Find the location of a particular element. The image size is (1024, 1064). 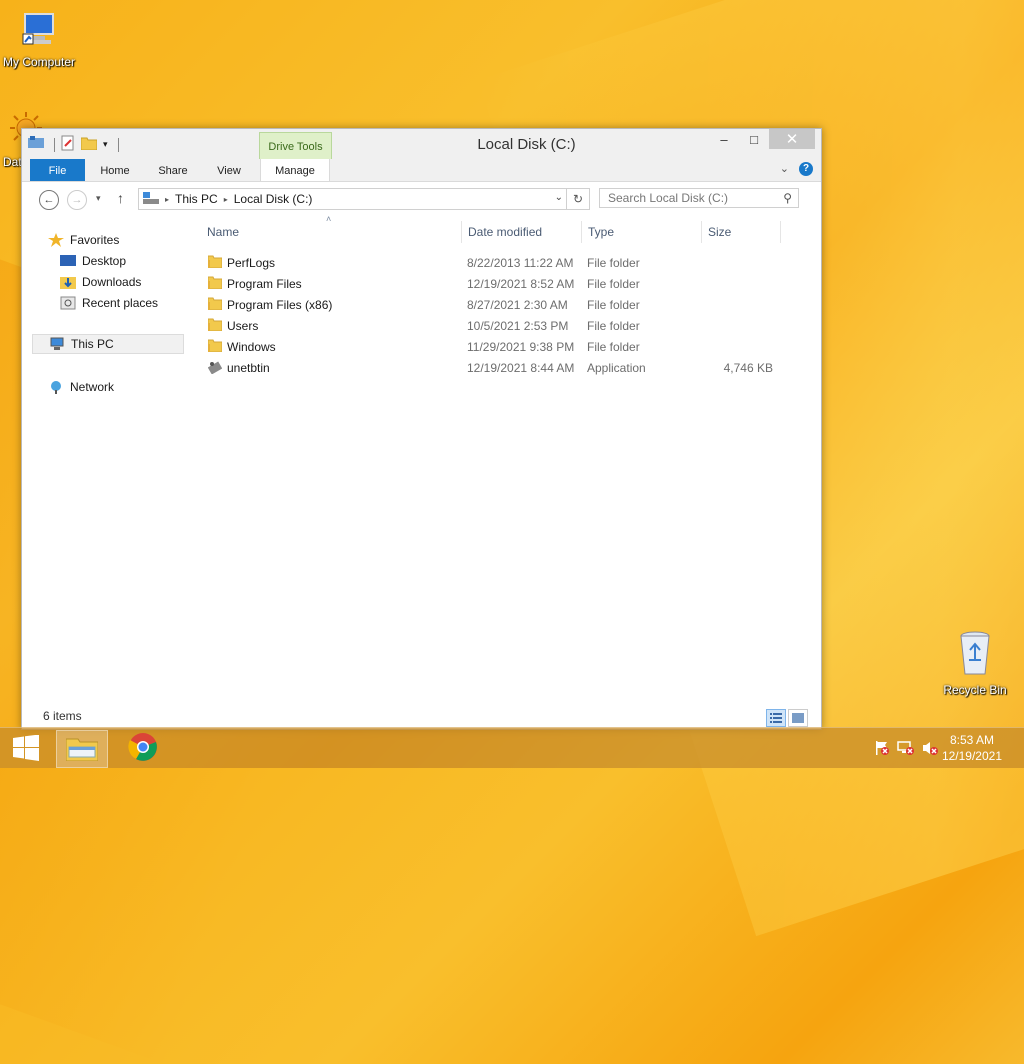

file-date: 10/5/2021 2:53 PM is located at coordinates (518, 326).